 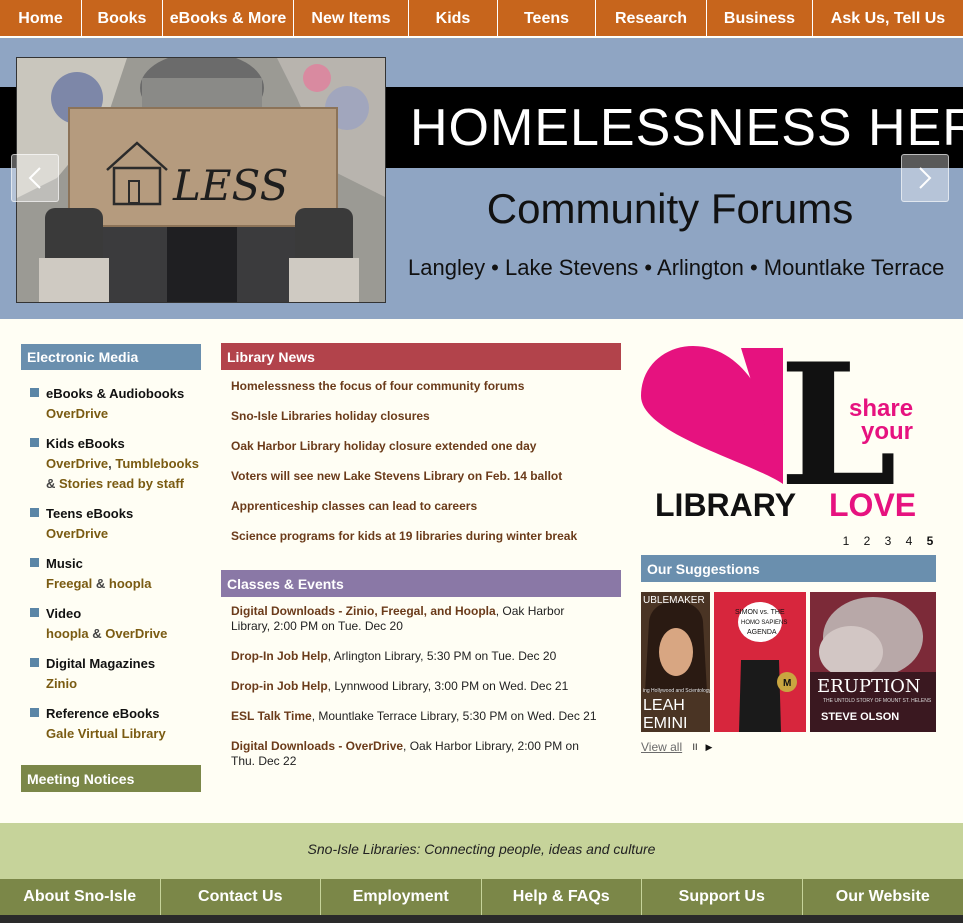 What do you see at coordinates (111, 778) in the screenshot?
I see `meeting-notices-heading: Meeting Notices` at bounding box center [111, 778].